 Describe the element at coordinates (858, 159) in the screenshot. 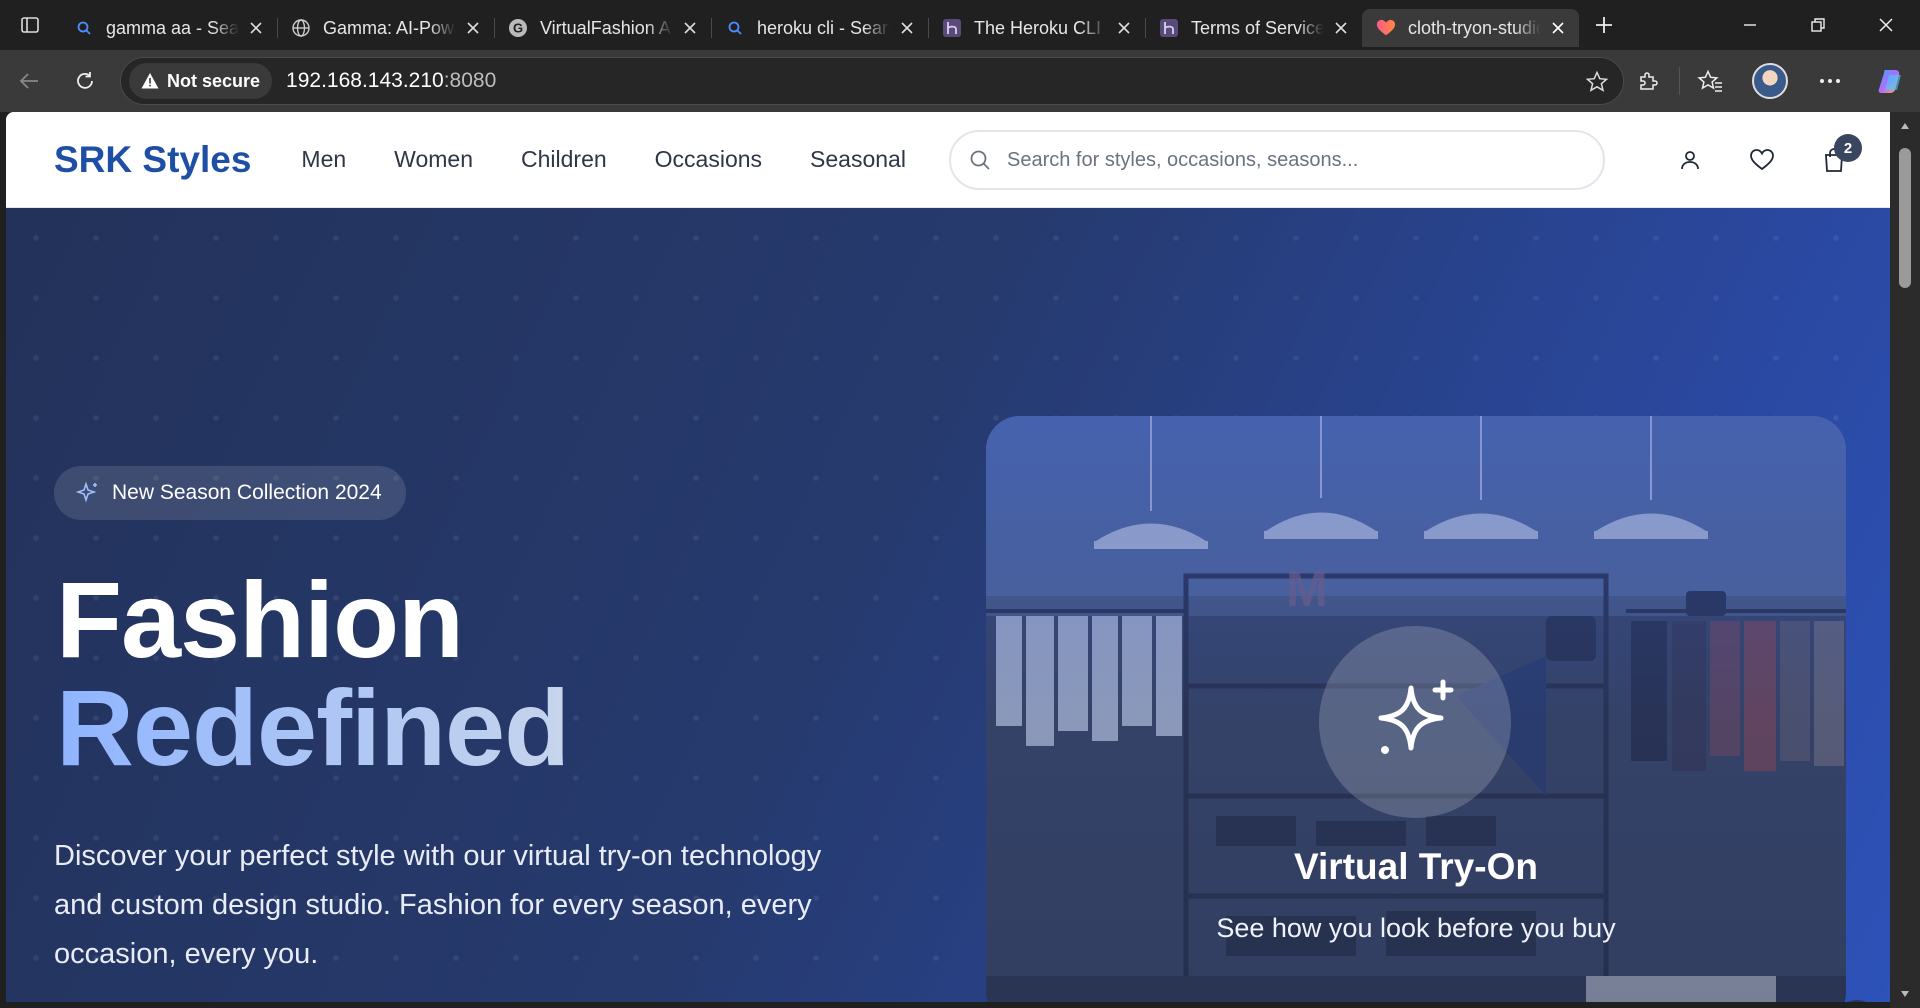

I see `nav-link-seasonal: Seasonal` at that location.